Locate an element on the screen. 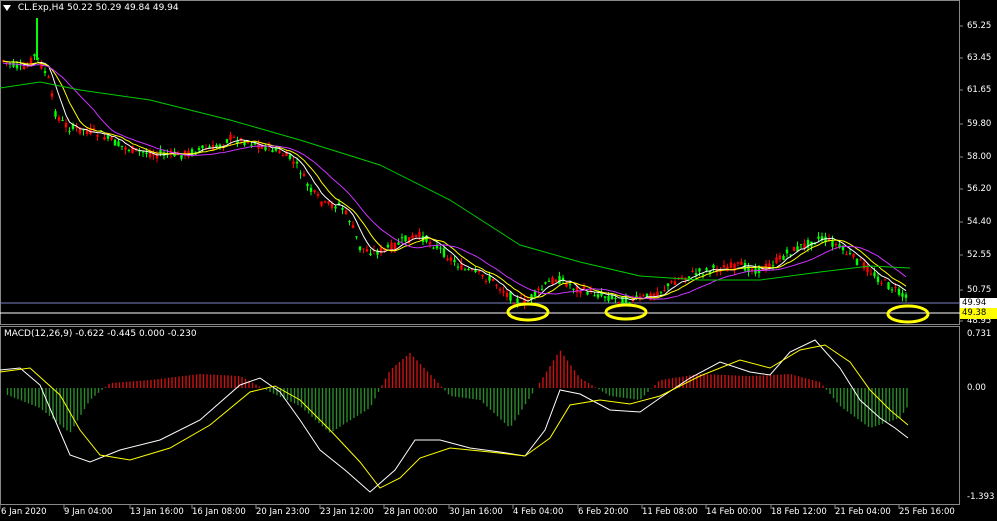 Image resolution: width=997 pixels, height=521 pixels. macd-scale-mid: 0.00 is located at coordinates (976, 388).